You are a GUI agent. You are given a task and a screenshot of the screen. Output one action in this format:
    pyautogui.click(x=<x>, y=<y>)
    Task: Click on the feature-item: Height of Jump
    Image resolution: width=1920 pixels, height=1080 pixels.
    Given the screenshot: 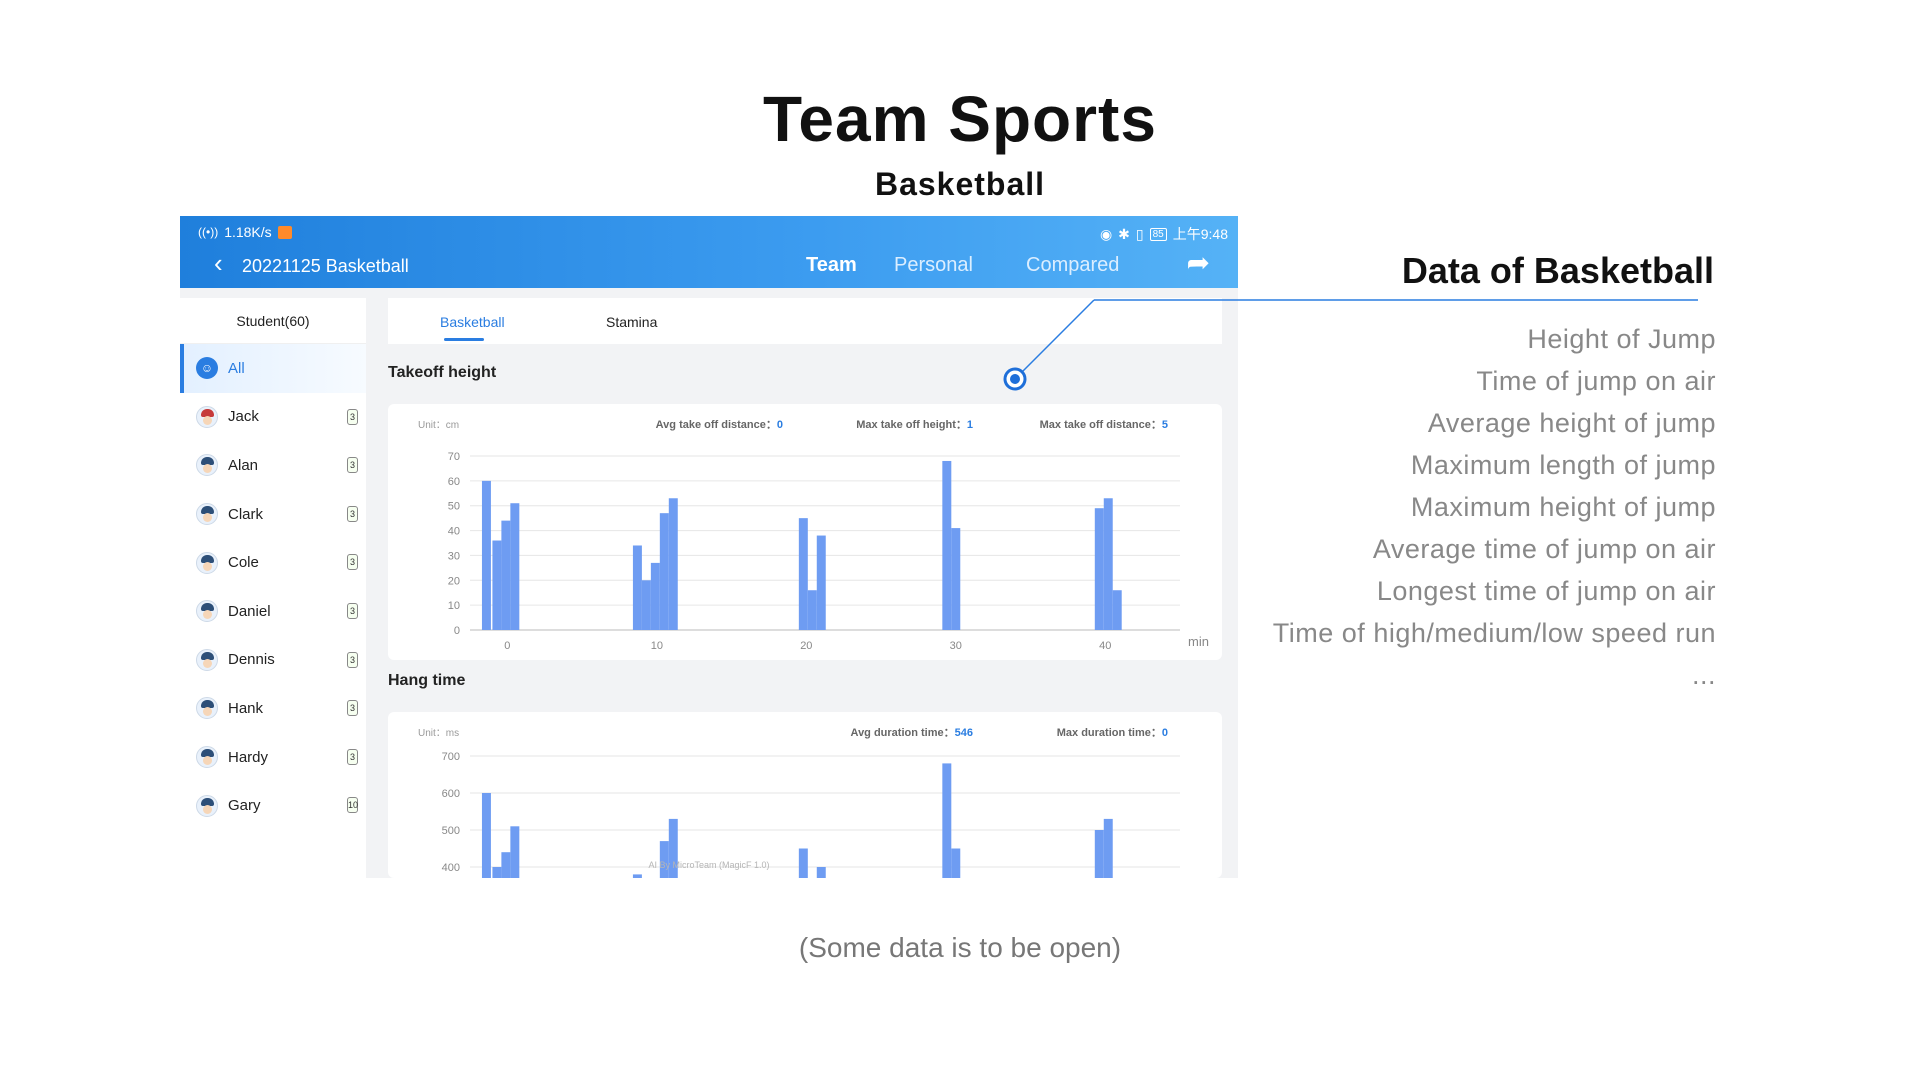 What is the action you would take?
    pyautogui.click(x=1621, y=339)
    